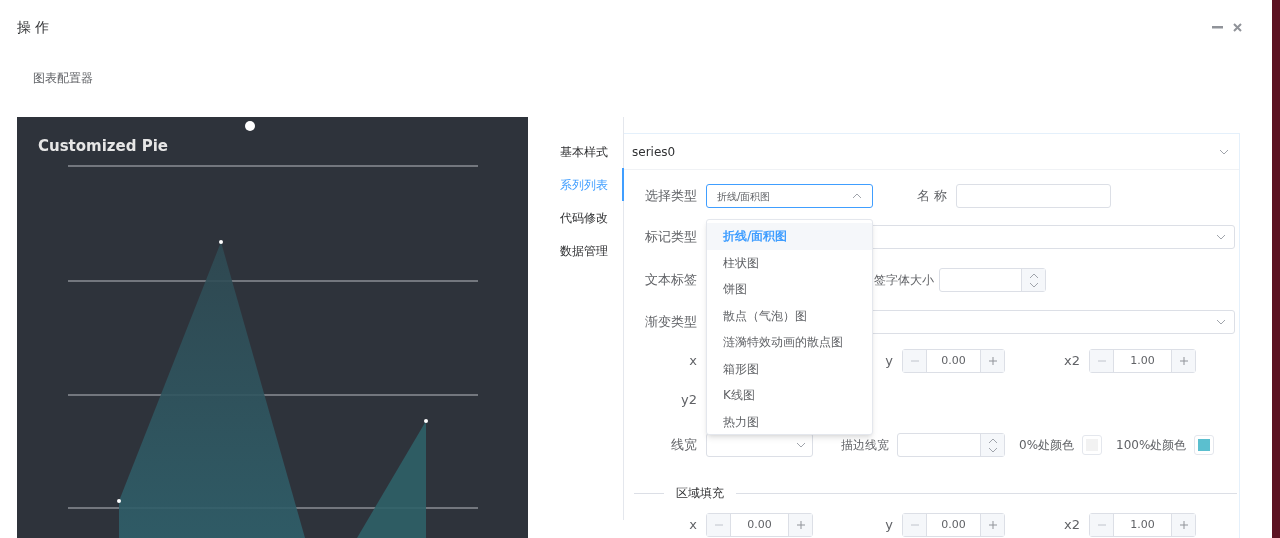 The image size is (1280, 538). What do you see at coordinates (671, 280) in the screenshot?
I see `field-label: 文本标签` at bounding box center [671, 280].